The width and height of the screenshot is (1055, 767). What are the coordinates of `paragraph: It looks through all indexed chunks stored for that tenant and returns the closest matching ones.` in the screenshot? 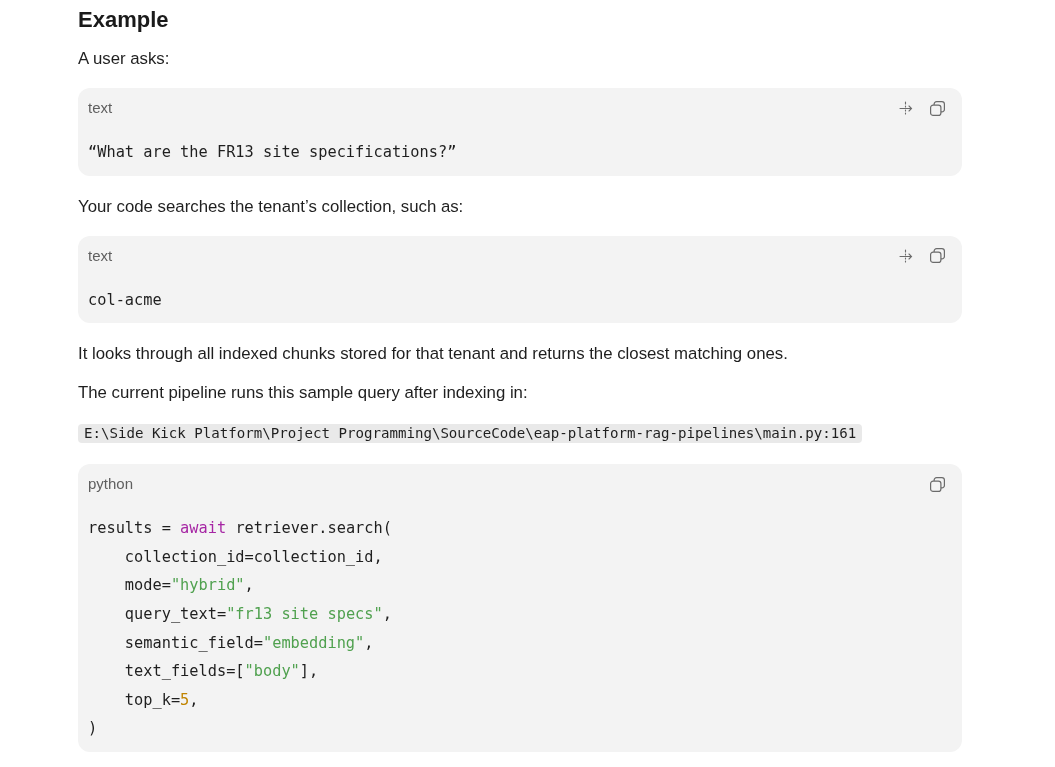 It's located at (433, 354).